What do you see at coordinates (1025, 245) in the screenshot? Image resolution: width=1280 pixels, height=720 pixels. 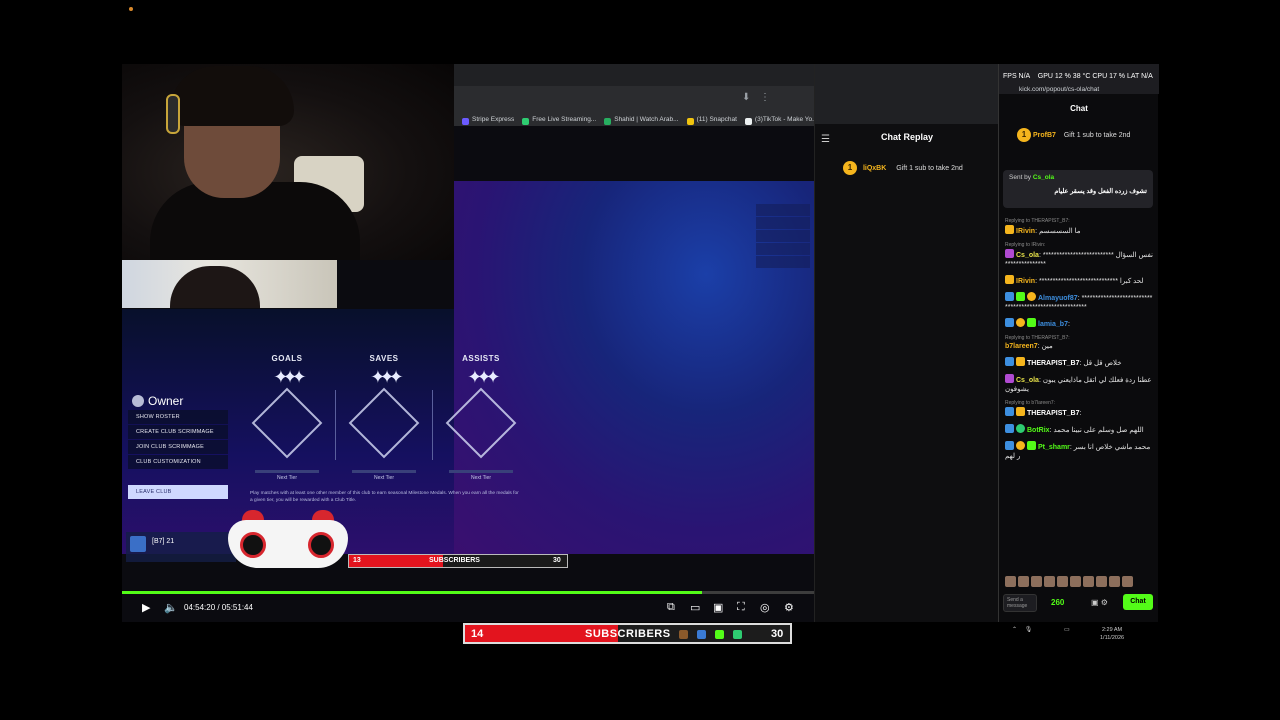 I see `reply-context: Replying to IRivin:` at bounding box center [1025, 245].